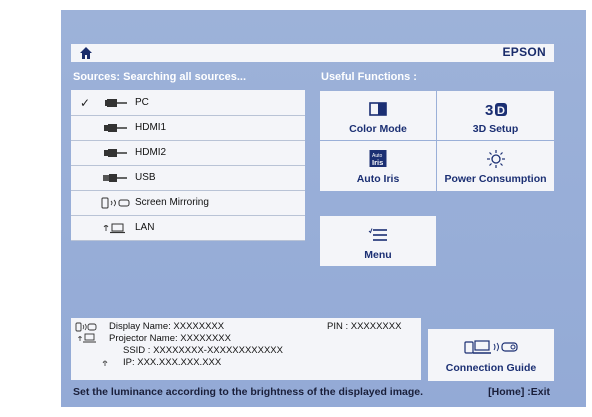 This screenshot has width=592, height=417. Describe the element at coordinates (377, 162) in the screenshot. I see `svg-text: Iris` at that location.